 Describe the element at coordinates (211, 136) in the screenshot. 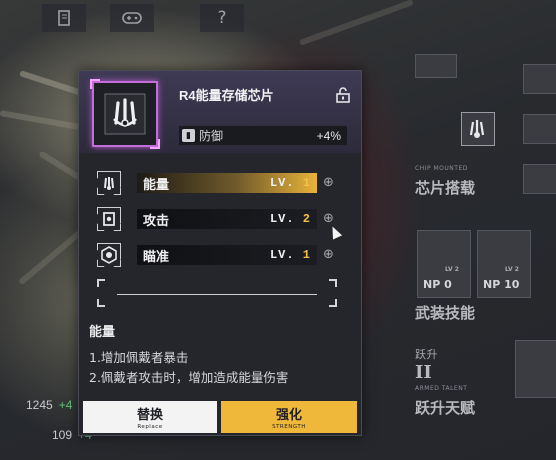

I see `stat-label: 防御` at that location.